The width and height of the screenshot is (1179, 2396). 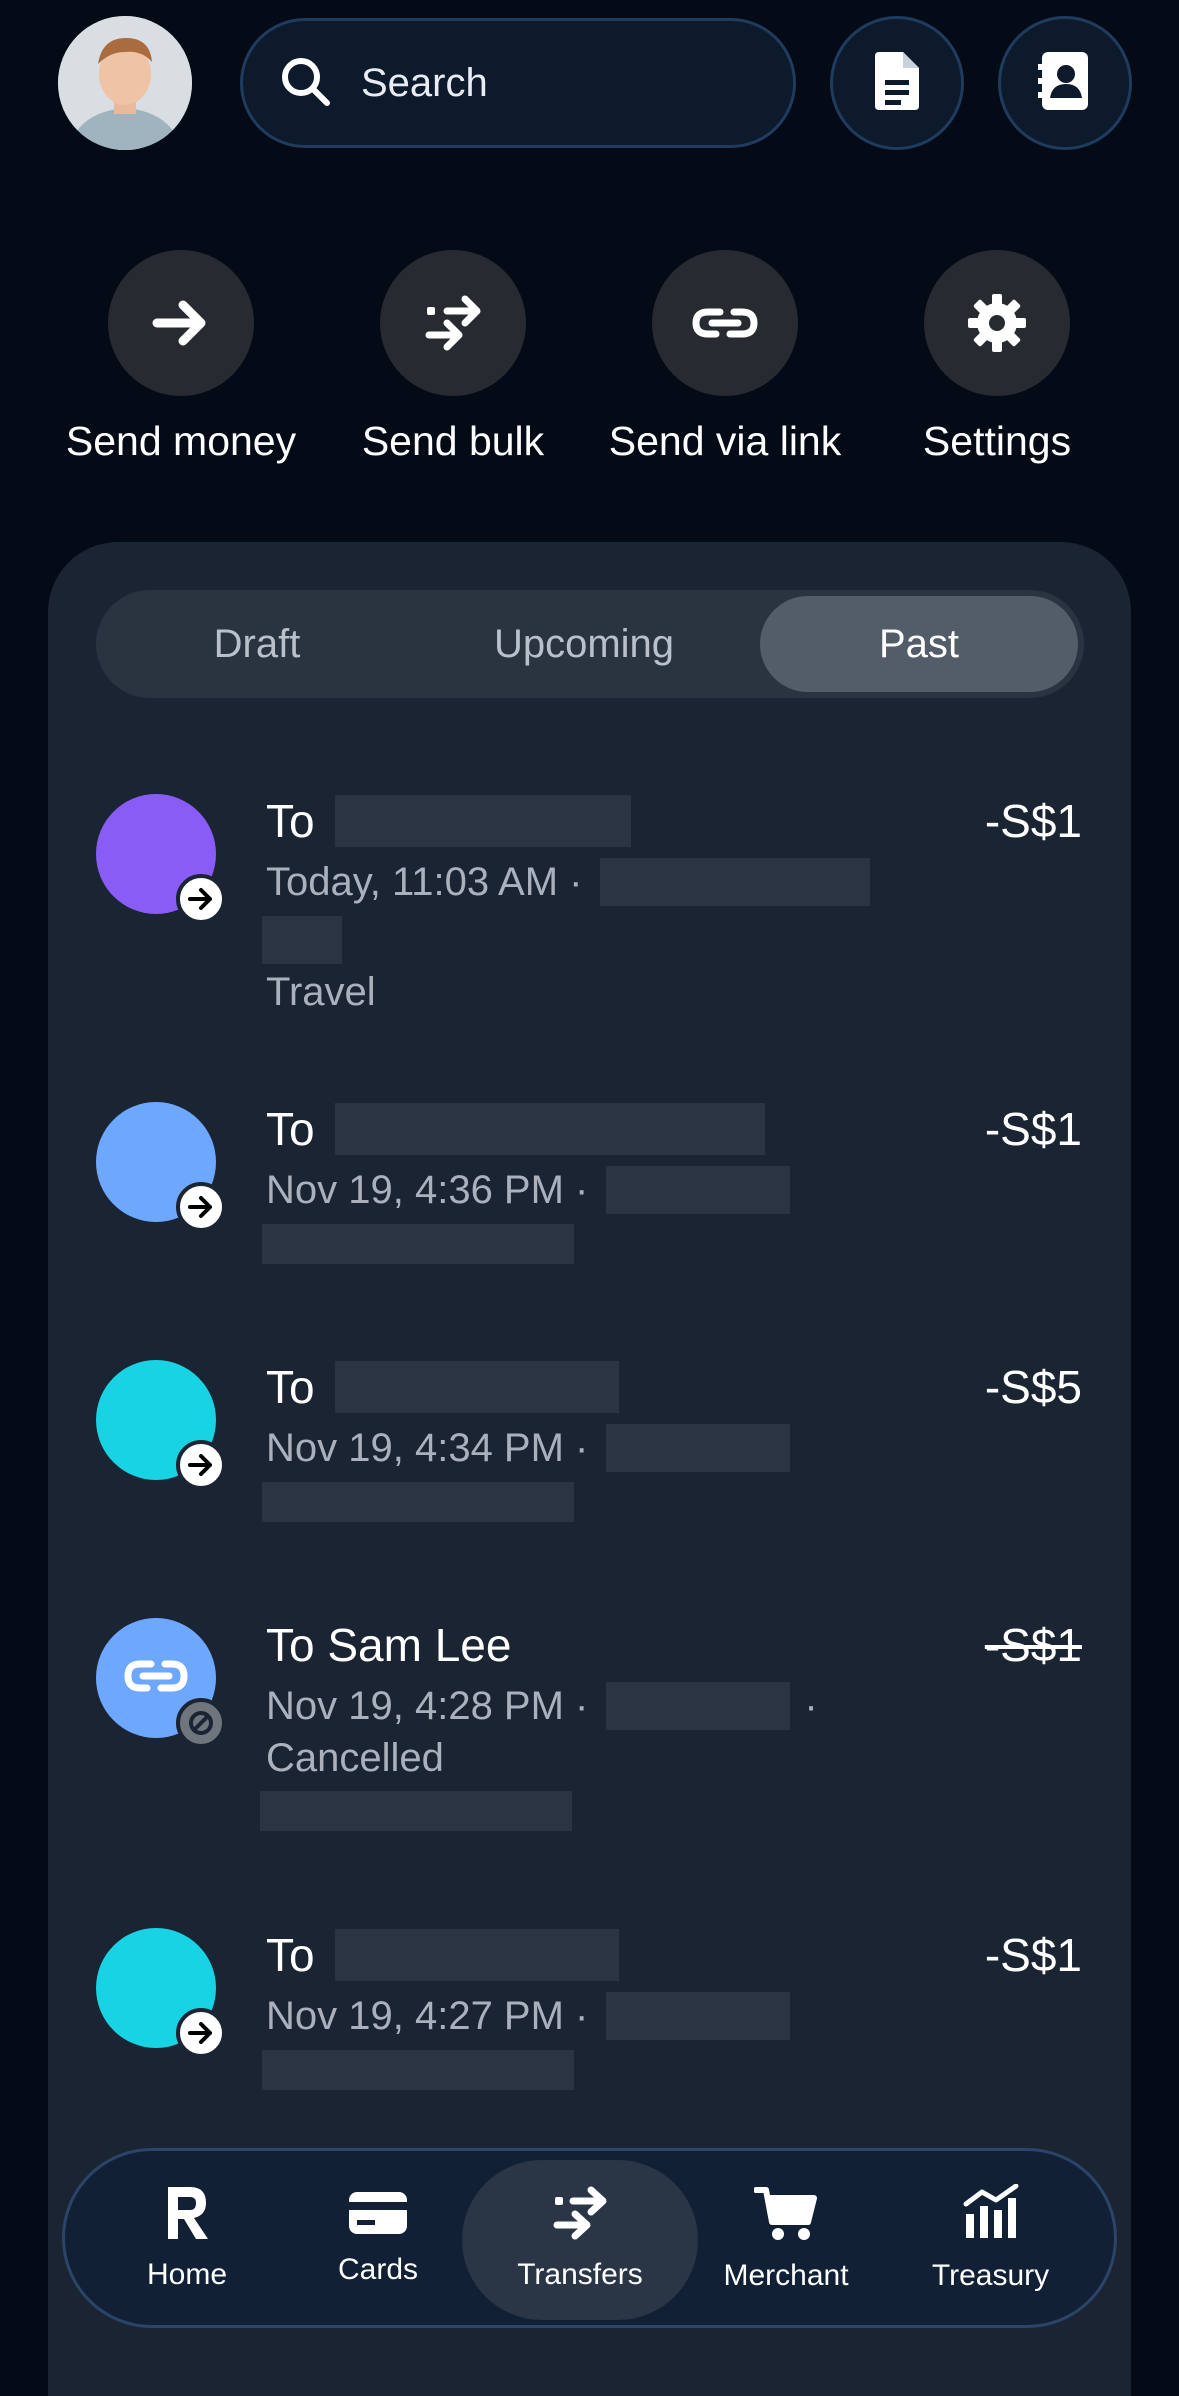 What do you see at coordinates (181, 441) in the screenshot?
I see `send-money-label: Send money` at bounding box center [181, 441].